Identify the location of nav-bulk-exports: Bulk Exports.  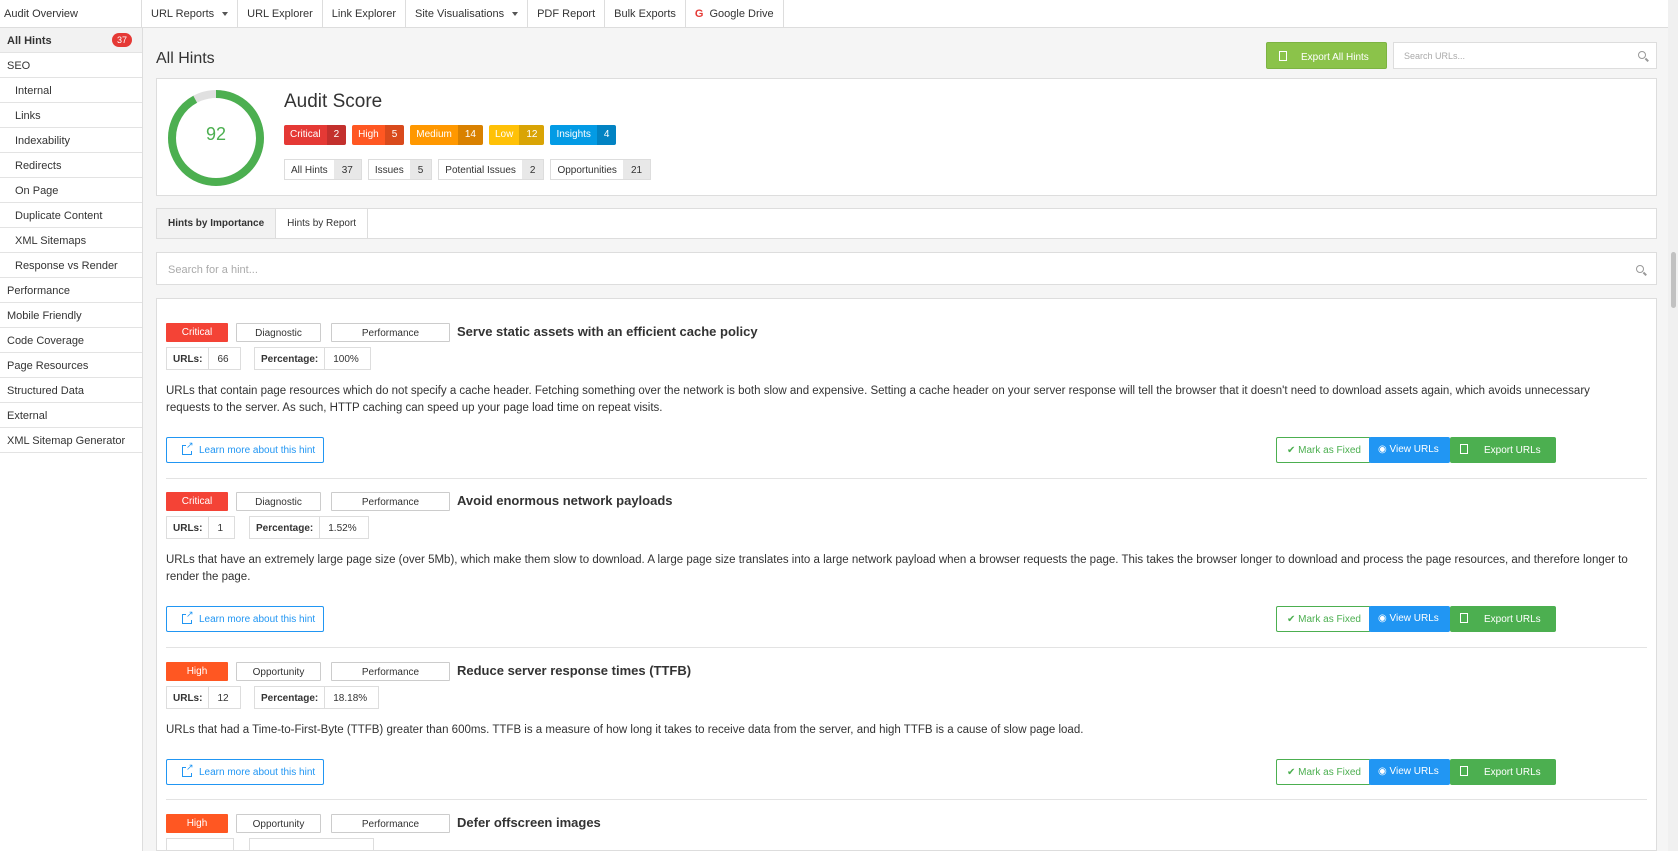
(645, 13).